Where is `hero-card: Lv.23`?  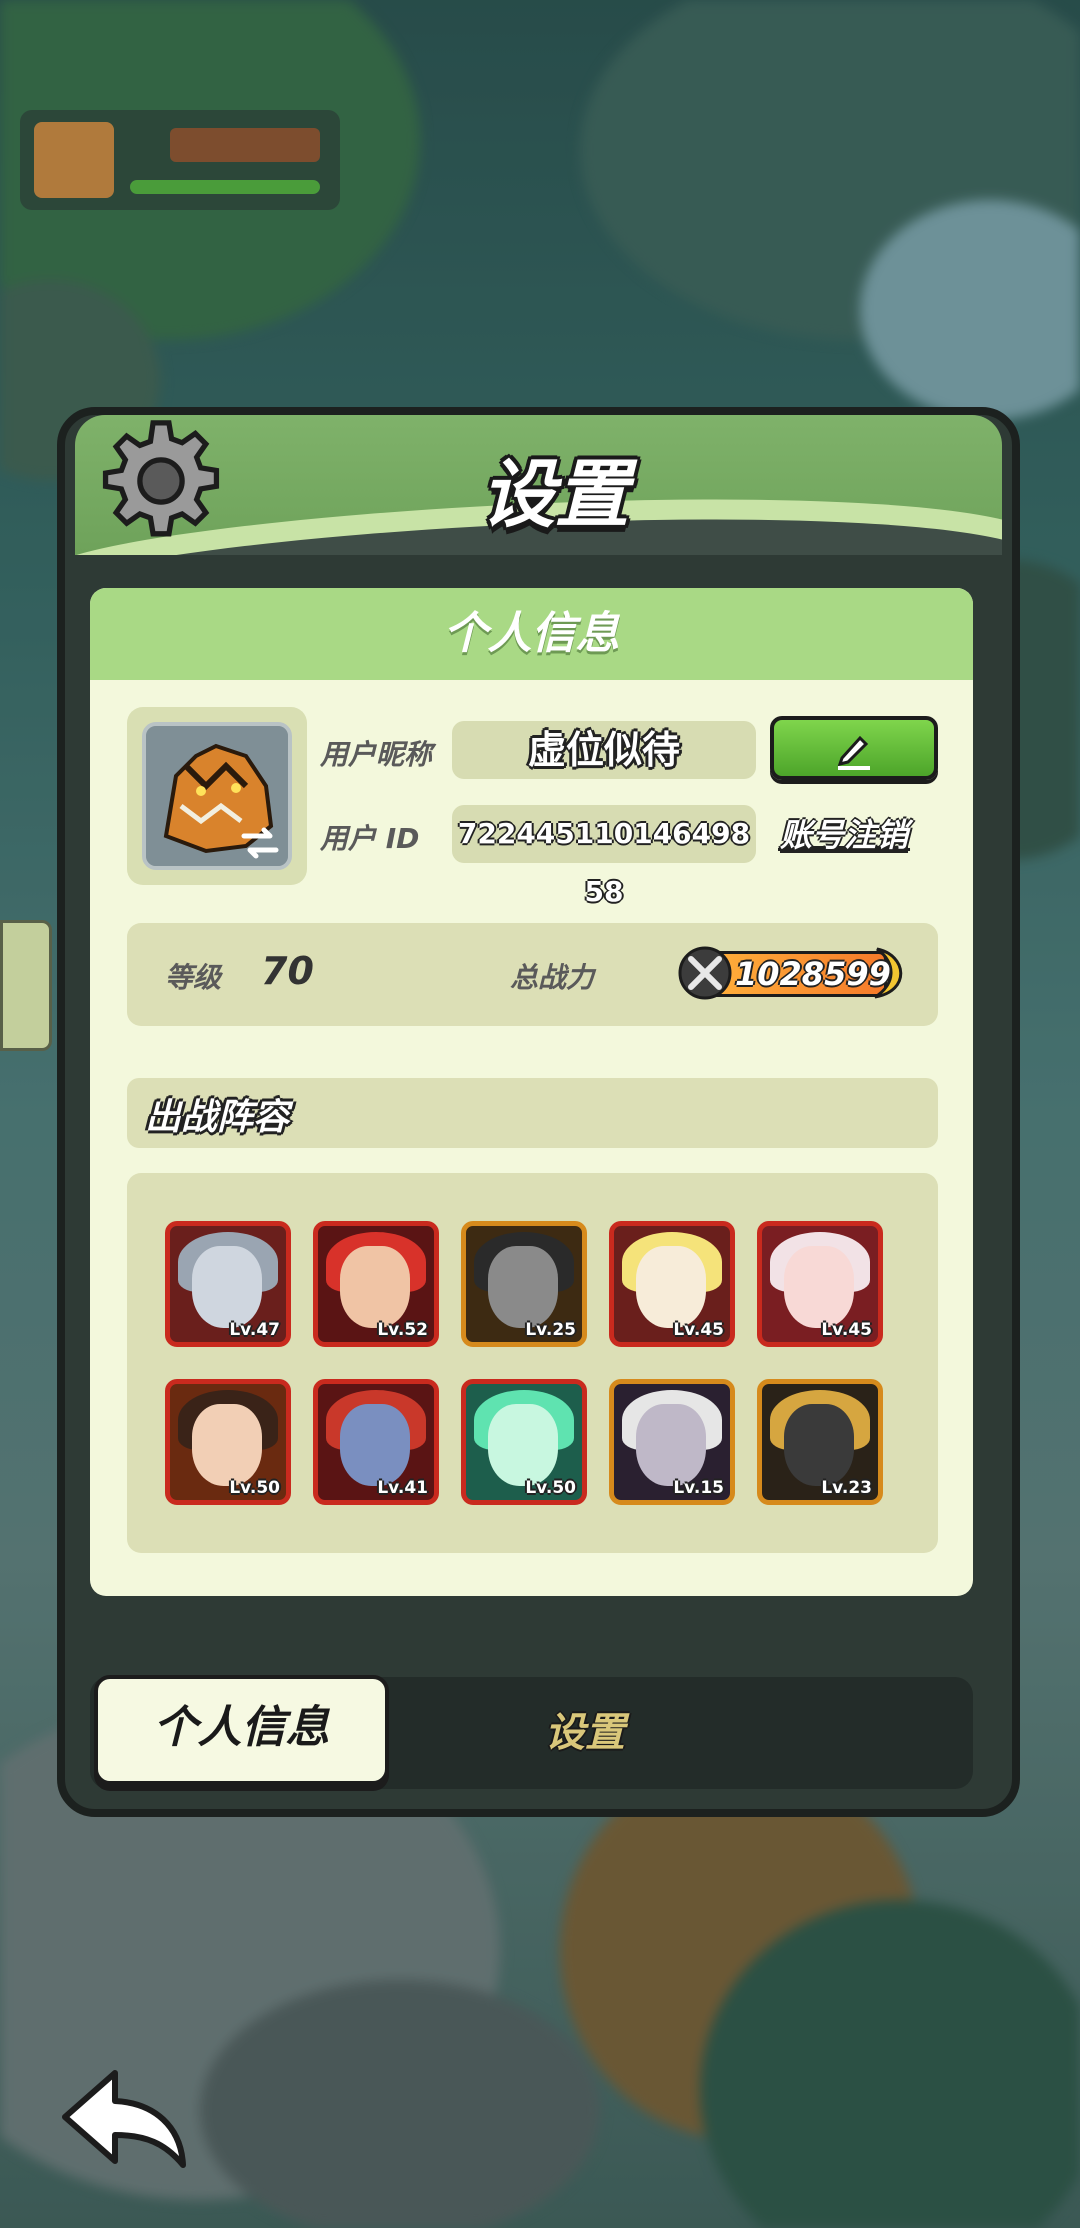
hero-card: Lv.23 is located at coordinates (820, 1442).